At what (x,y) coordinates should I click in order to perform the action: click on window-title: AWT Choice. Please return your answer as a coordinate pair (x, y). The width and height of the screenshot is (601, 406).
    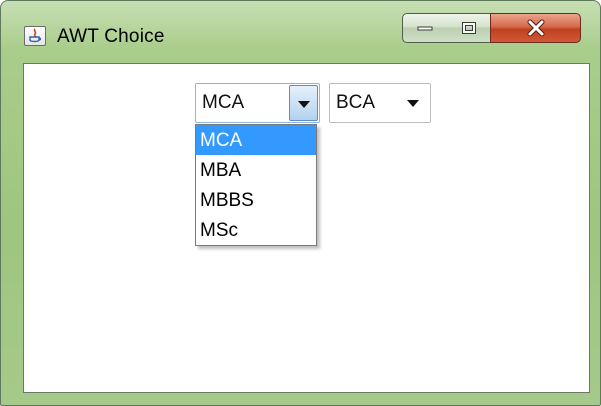
    Looking at the image, I should click on (111, 36).